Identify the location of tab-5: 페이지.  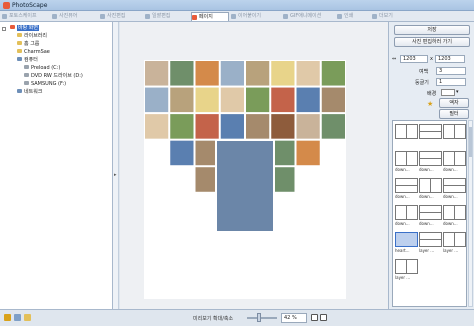
(210, 16).